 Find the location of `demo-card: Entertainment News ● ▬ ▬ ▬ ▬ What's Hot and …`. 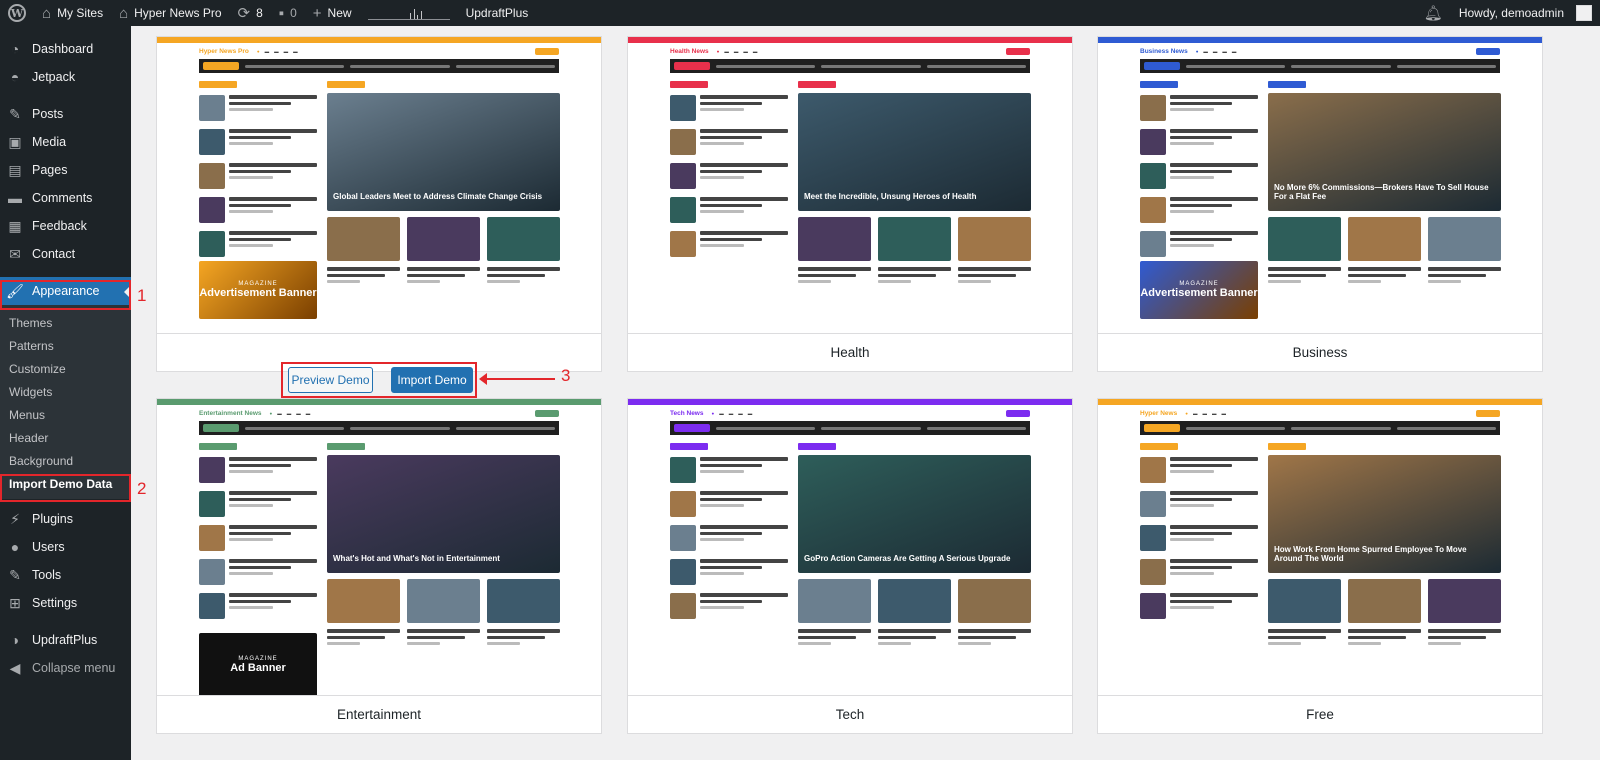

demo-card: Entertainment News ● ▬ ▬ ▬ ▬ What's Hot and … is located at coordinates (379, 566).